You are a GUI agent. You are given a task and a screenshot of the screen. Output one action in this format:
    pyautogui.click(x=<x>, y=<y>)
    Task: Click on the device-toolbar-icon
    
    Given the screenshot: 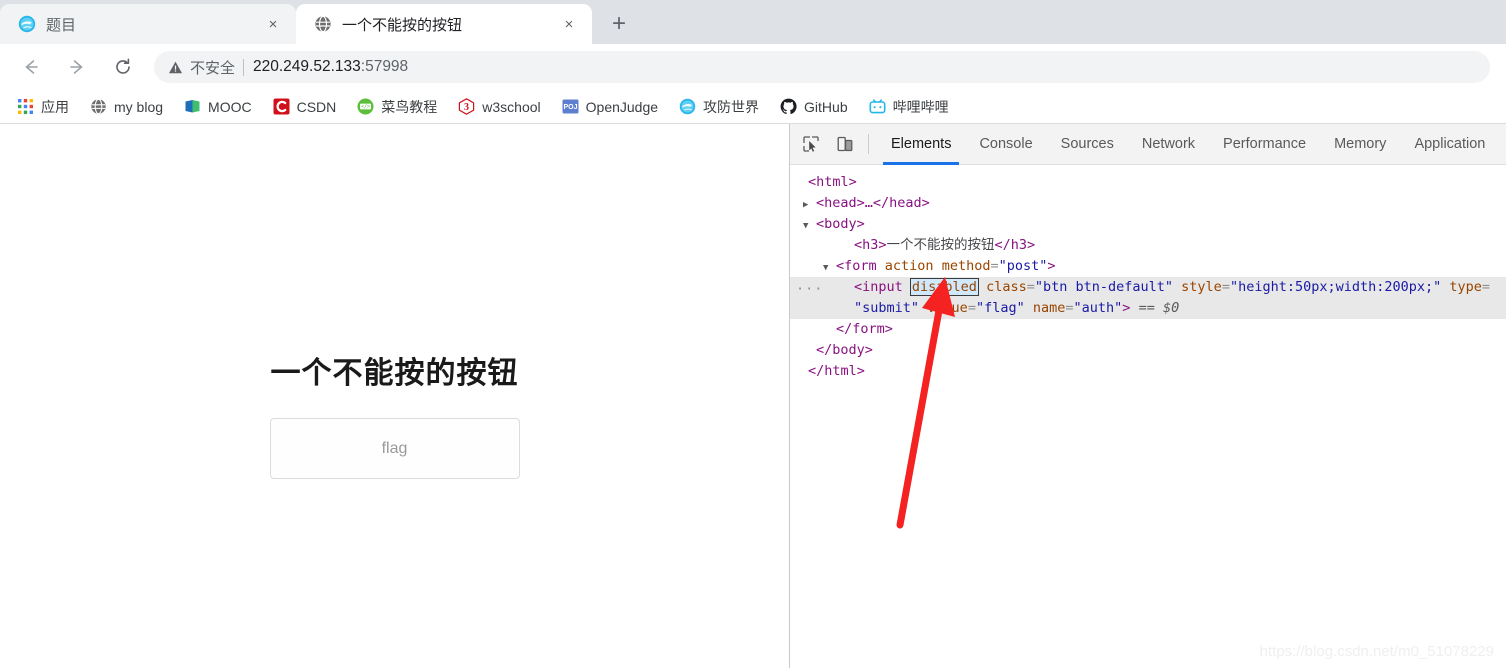 What is the action you would take?
    pyautogui.click(x=845, y=144)
    